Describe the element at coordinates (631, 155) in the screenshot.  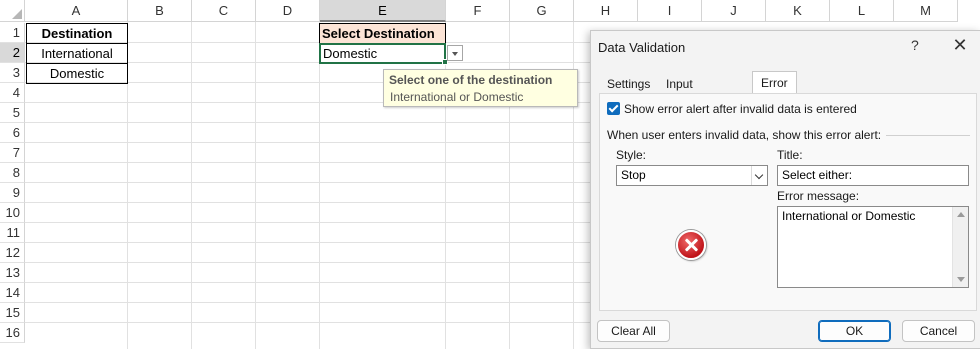
I see `style-label: Style:` at that location.